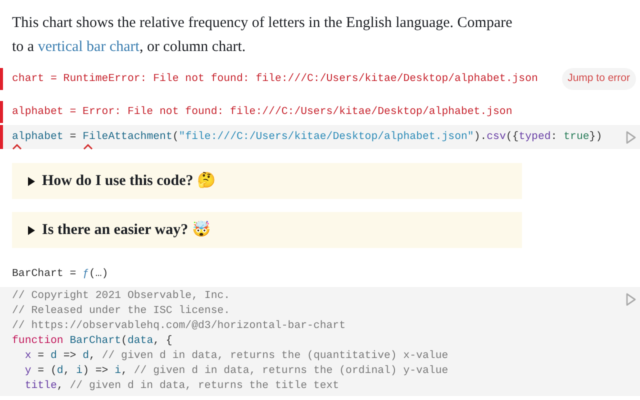 Image resolution: width=640 pixels, height=400 pixels. Describe the element at coordinates (127, 137) in the screenshot. I see `code-token: FileAttachment` at that location.